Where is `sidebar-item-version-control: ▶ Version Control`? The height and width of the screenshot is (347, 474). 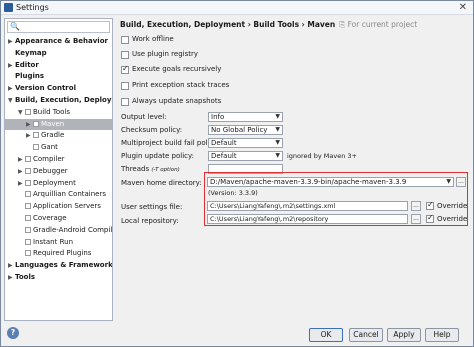
sidebar-item-version-control: ▶ Version Control is located at coordinates (42, 88).